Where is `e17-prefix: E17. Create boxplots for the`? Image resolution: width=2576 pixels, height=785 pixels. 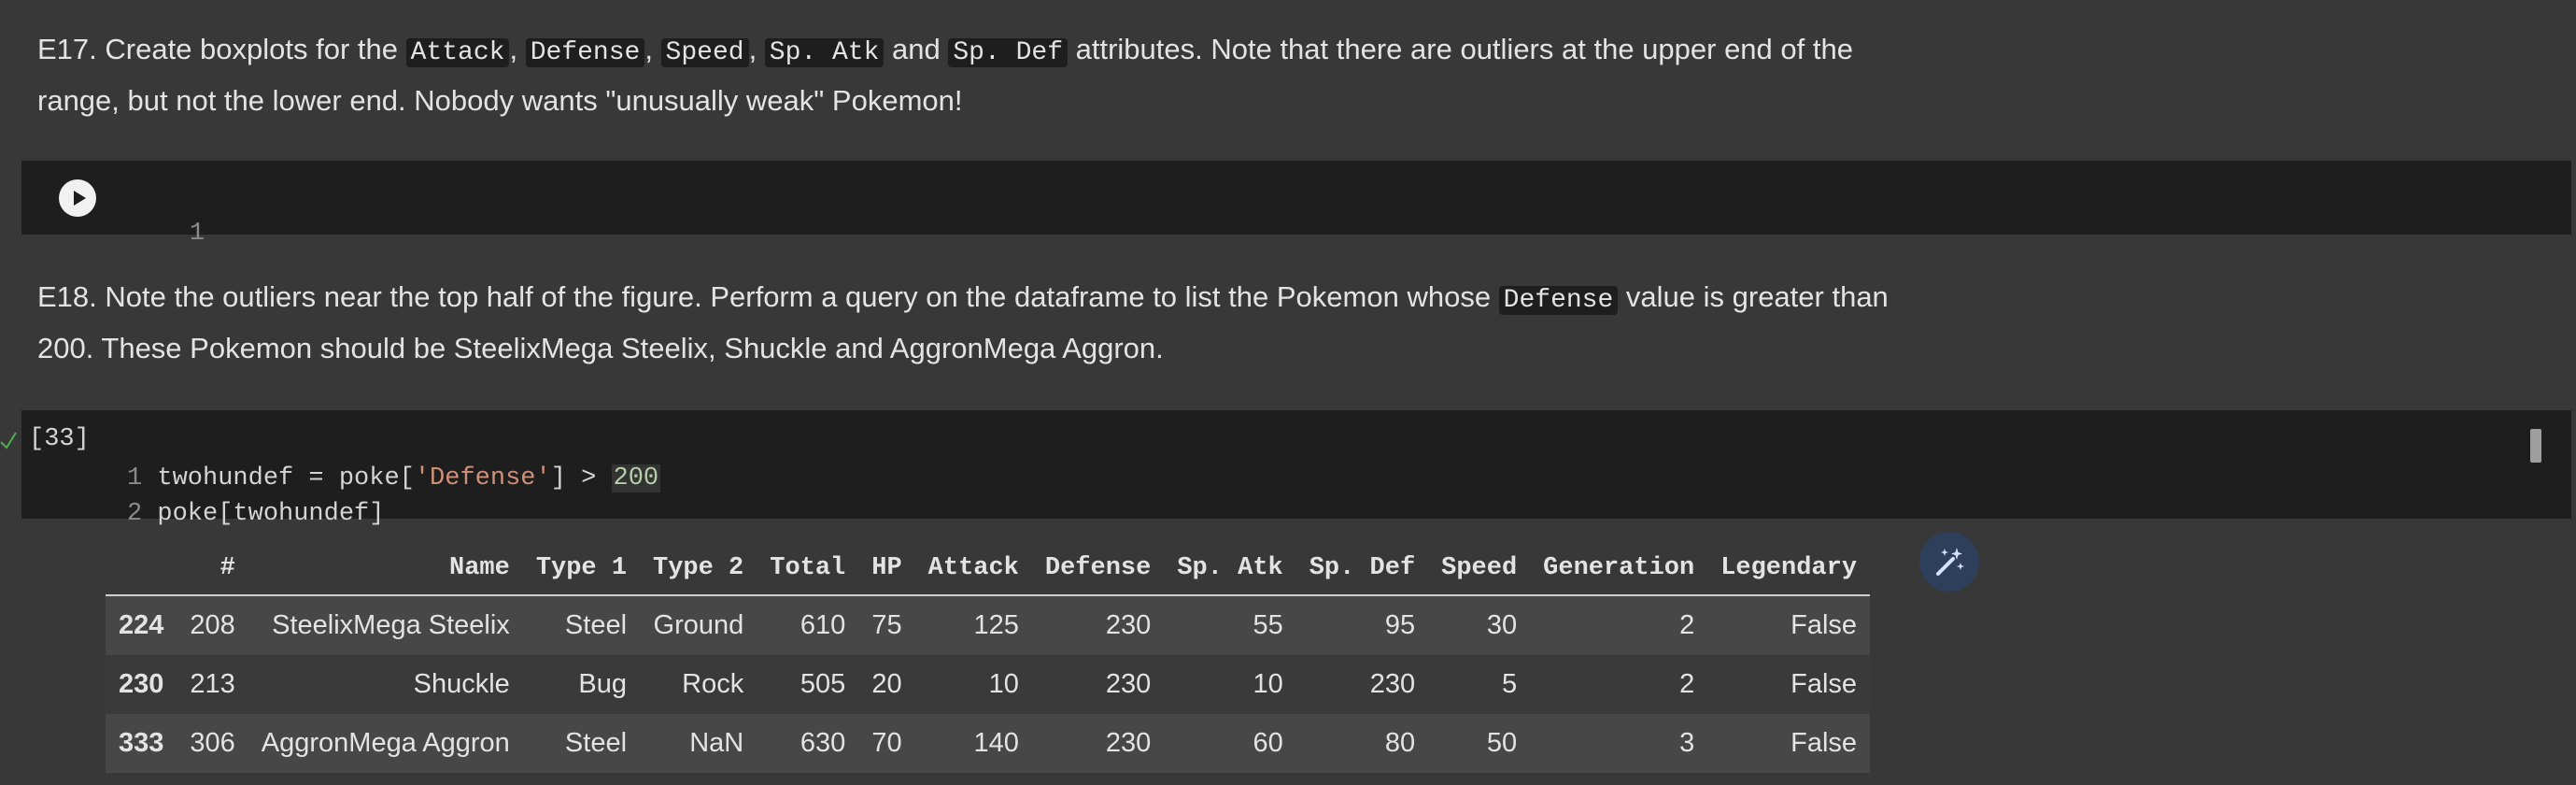
e17-prefix: E17. Create boxplots for the is located at coordinates (221, 49).